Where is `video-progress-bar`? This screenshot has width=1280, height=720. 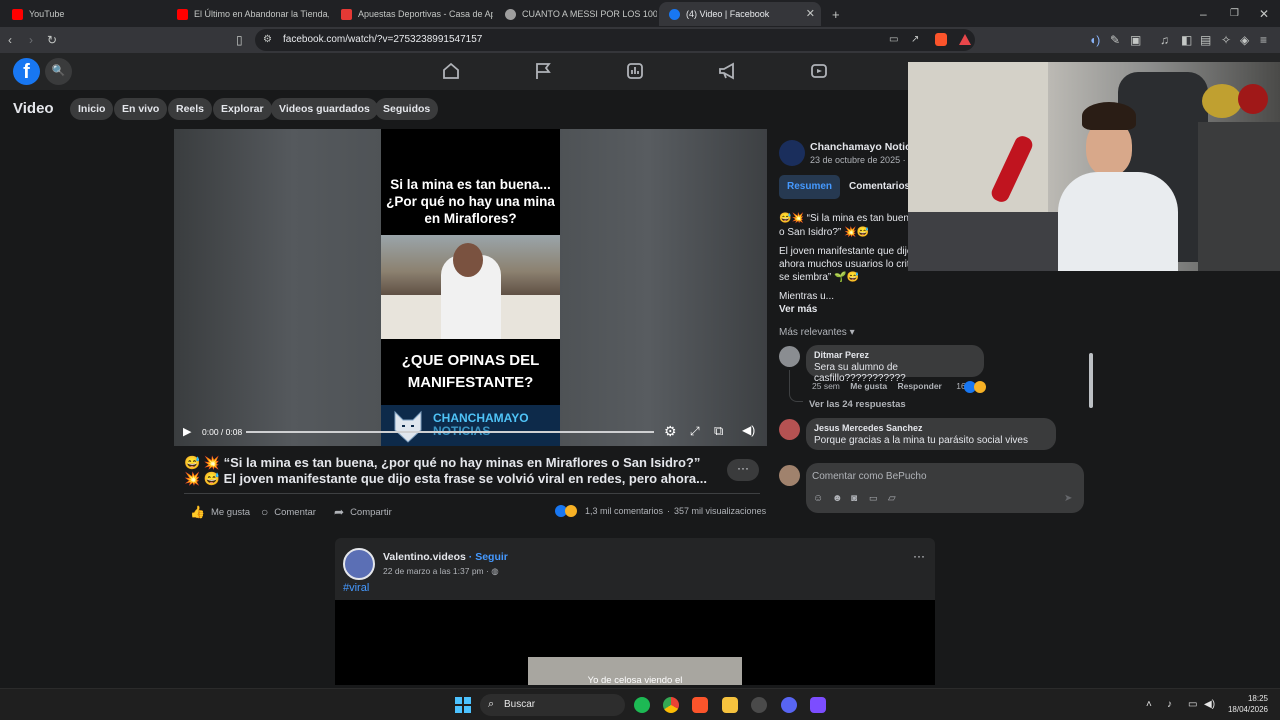
video-progress-bar is located at coordinates (450, 432).